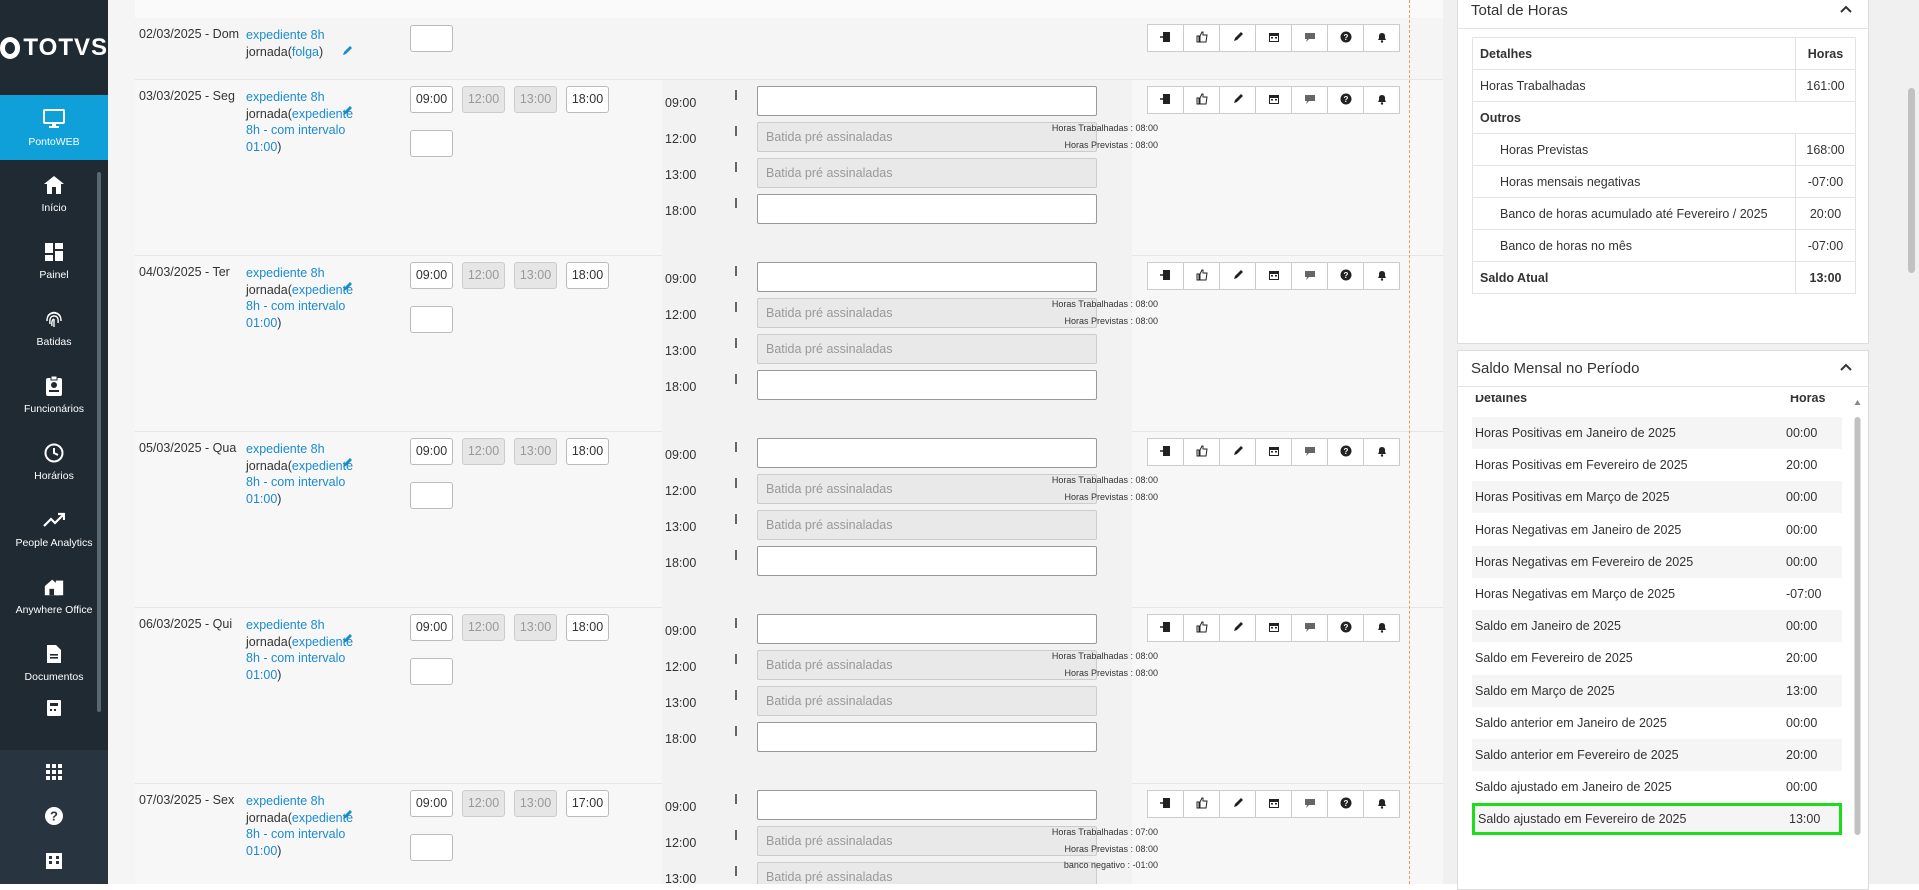 The height and width of the screenshot is (890, 1919). What do you see at coordinates (1911, 180) in the screenshot?
I see `page-scrollbar` at bounding box center [1911, 180].